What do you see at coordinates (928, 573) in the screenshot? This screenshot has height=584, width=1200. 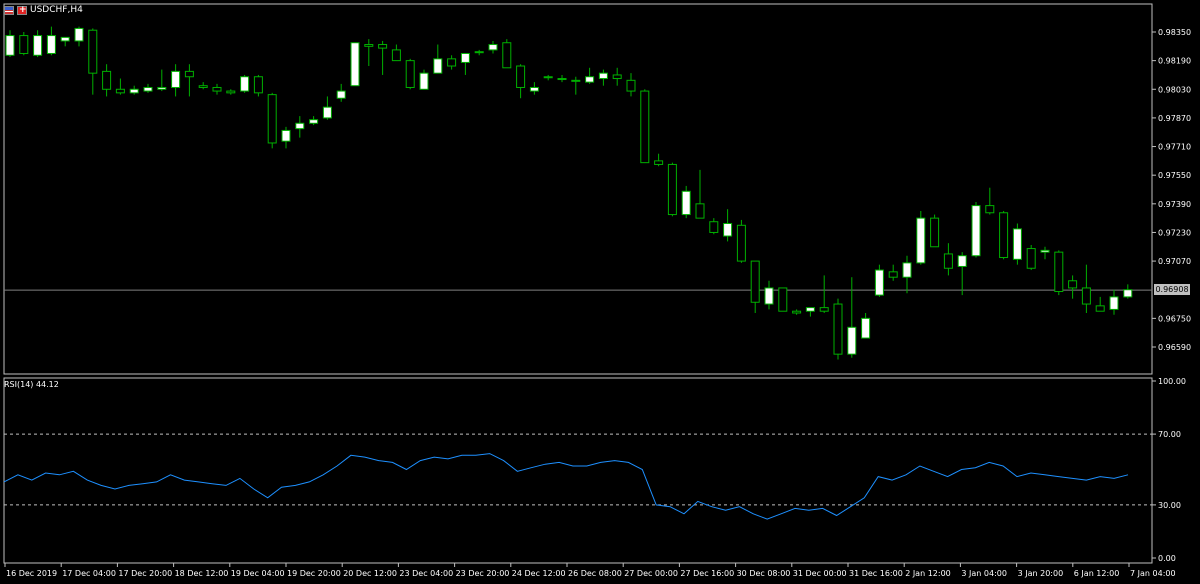 I see `time-axis-label: 2 Jan 12:00` at bounding box center [928, 573].